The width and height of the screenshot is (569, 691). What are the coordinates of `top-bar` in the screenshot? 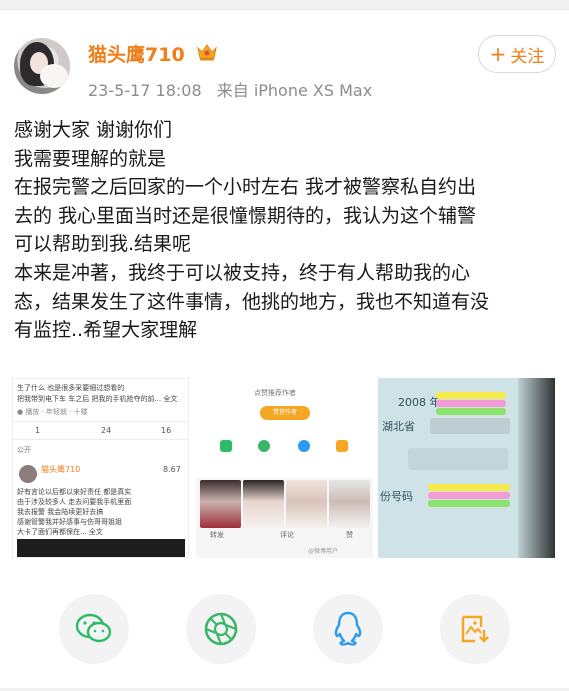 It's located at (284, 5).